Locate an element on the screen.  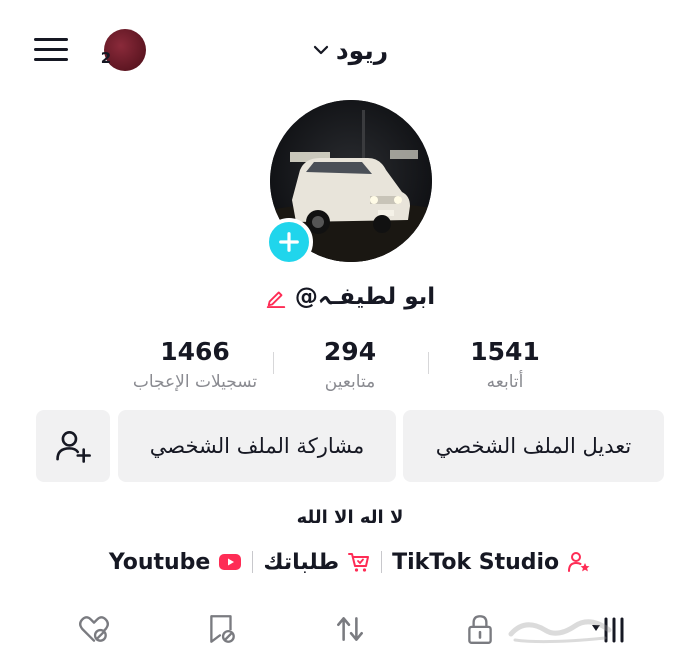
profile-bio: لا اله الا الله is located at coordinates (350, 517).